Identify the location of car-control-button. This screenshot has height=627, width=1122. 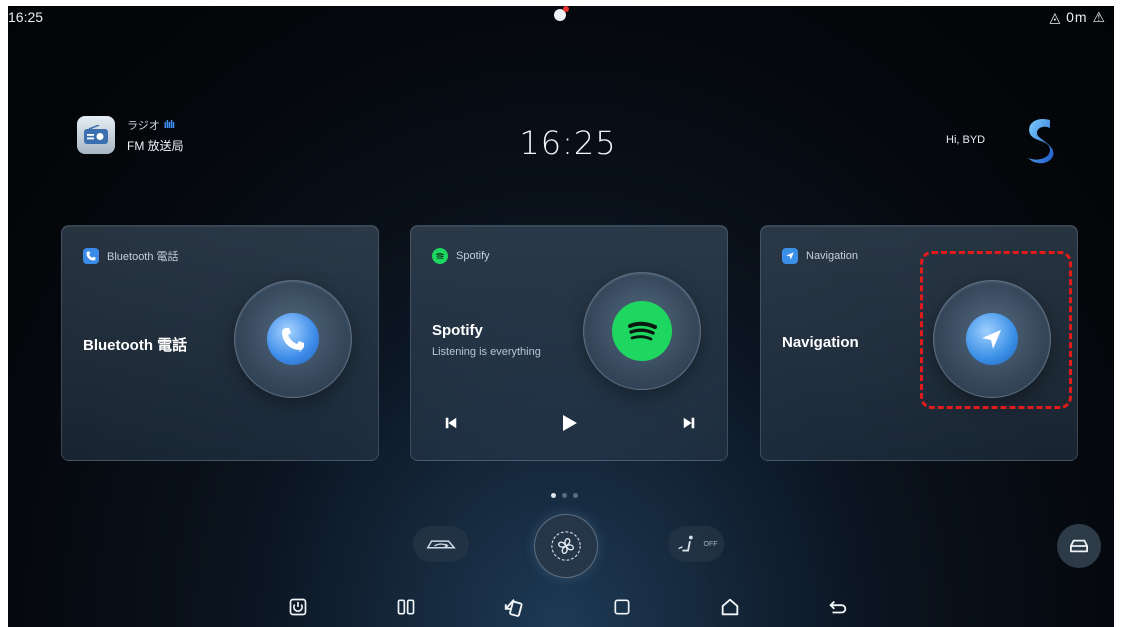
(1079, 546).